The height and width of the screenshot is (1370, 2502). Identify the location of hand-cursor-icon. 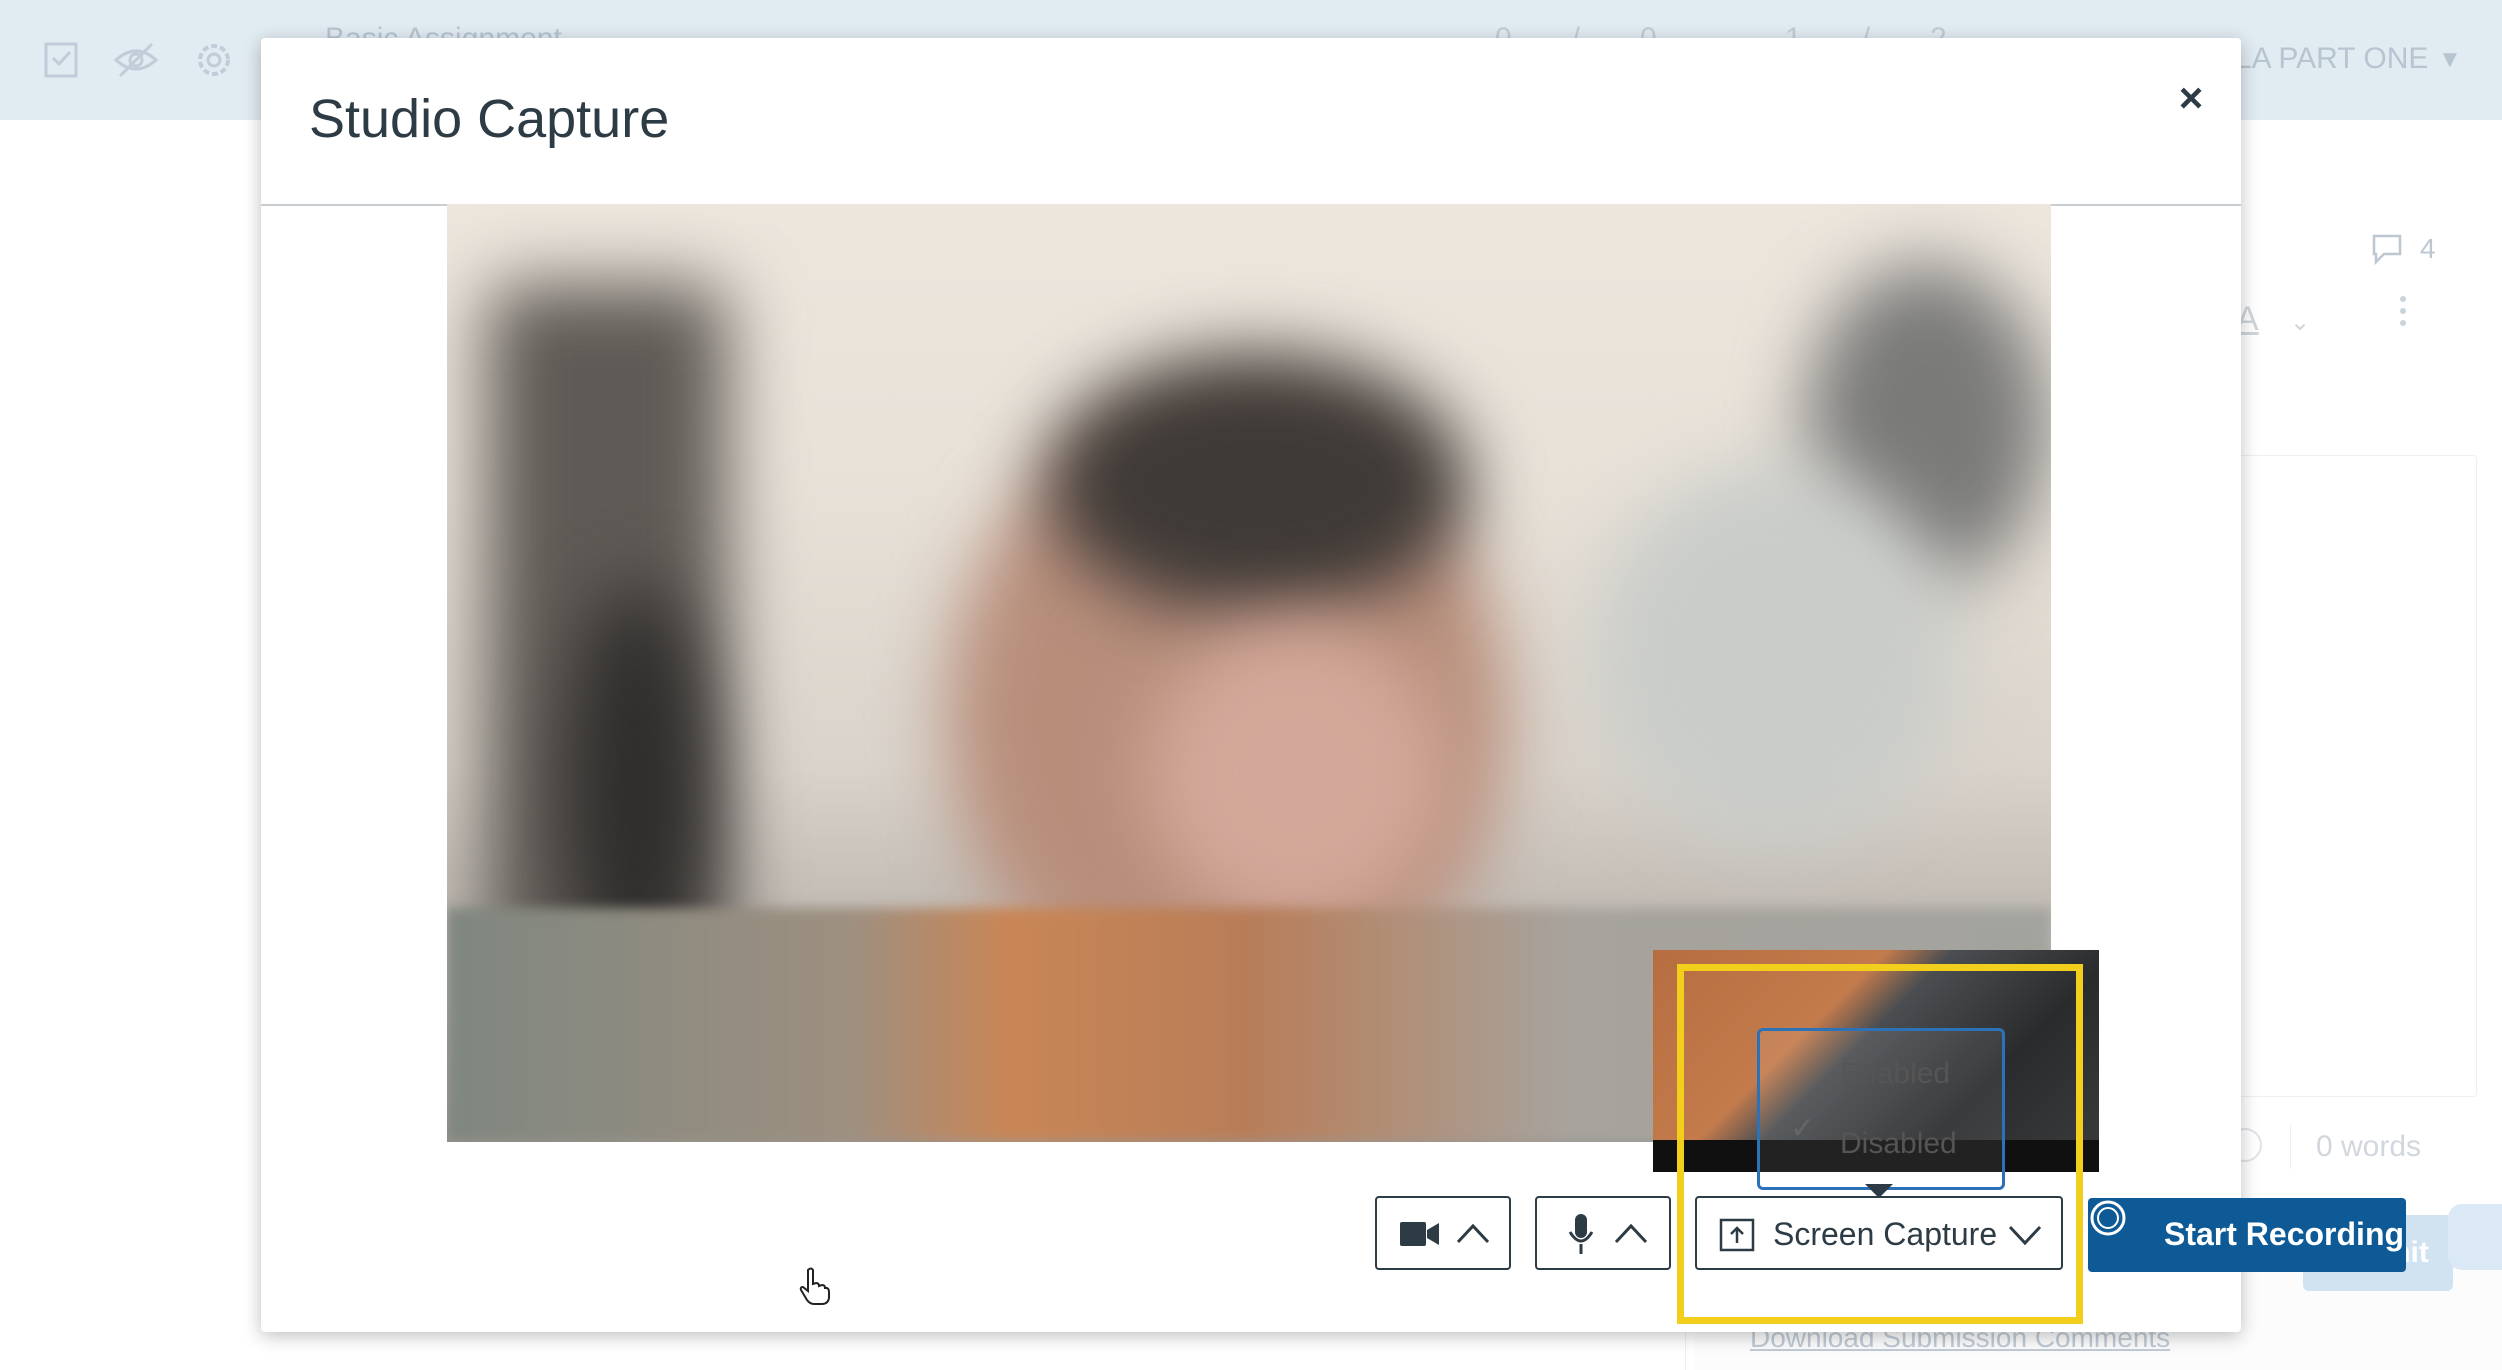
(814, 1286).